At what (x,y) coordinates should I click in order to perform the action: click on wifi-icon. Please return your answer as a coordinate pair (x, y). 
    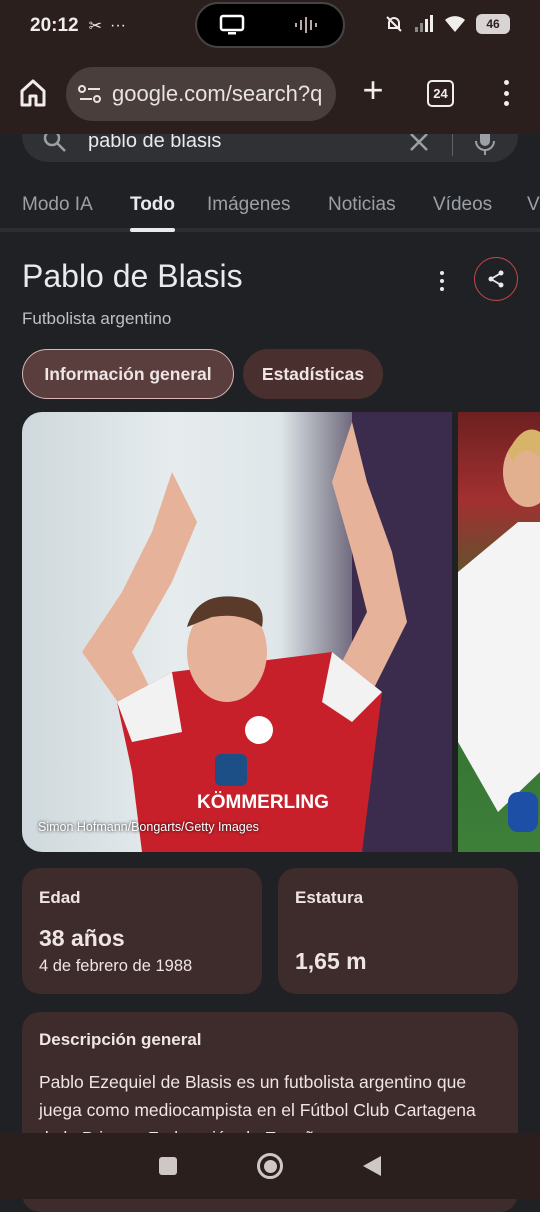
    Looking at the image, I should click on (455, 24).